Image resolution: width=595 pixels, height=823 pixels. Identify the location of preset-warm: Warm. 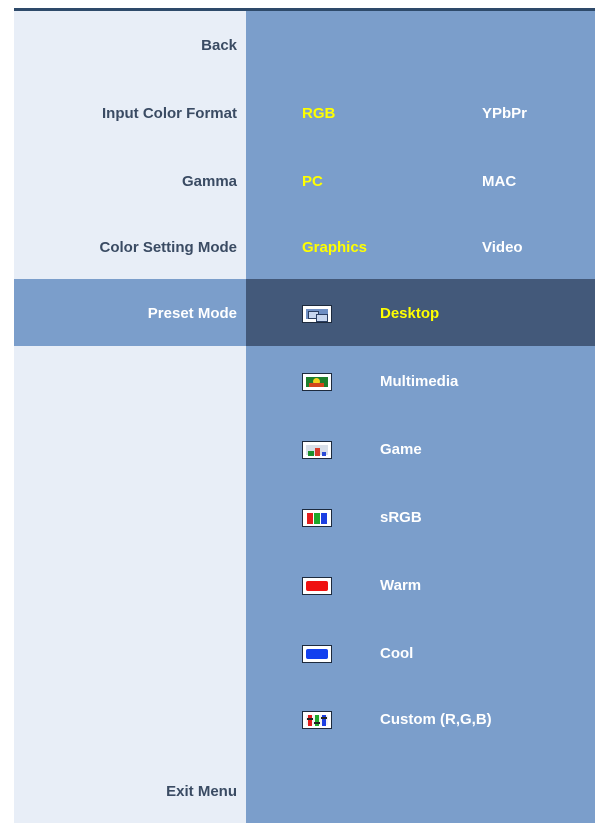
(400, 585).